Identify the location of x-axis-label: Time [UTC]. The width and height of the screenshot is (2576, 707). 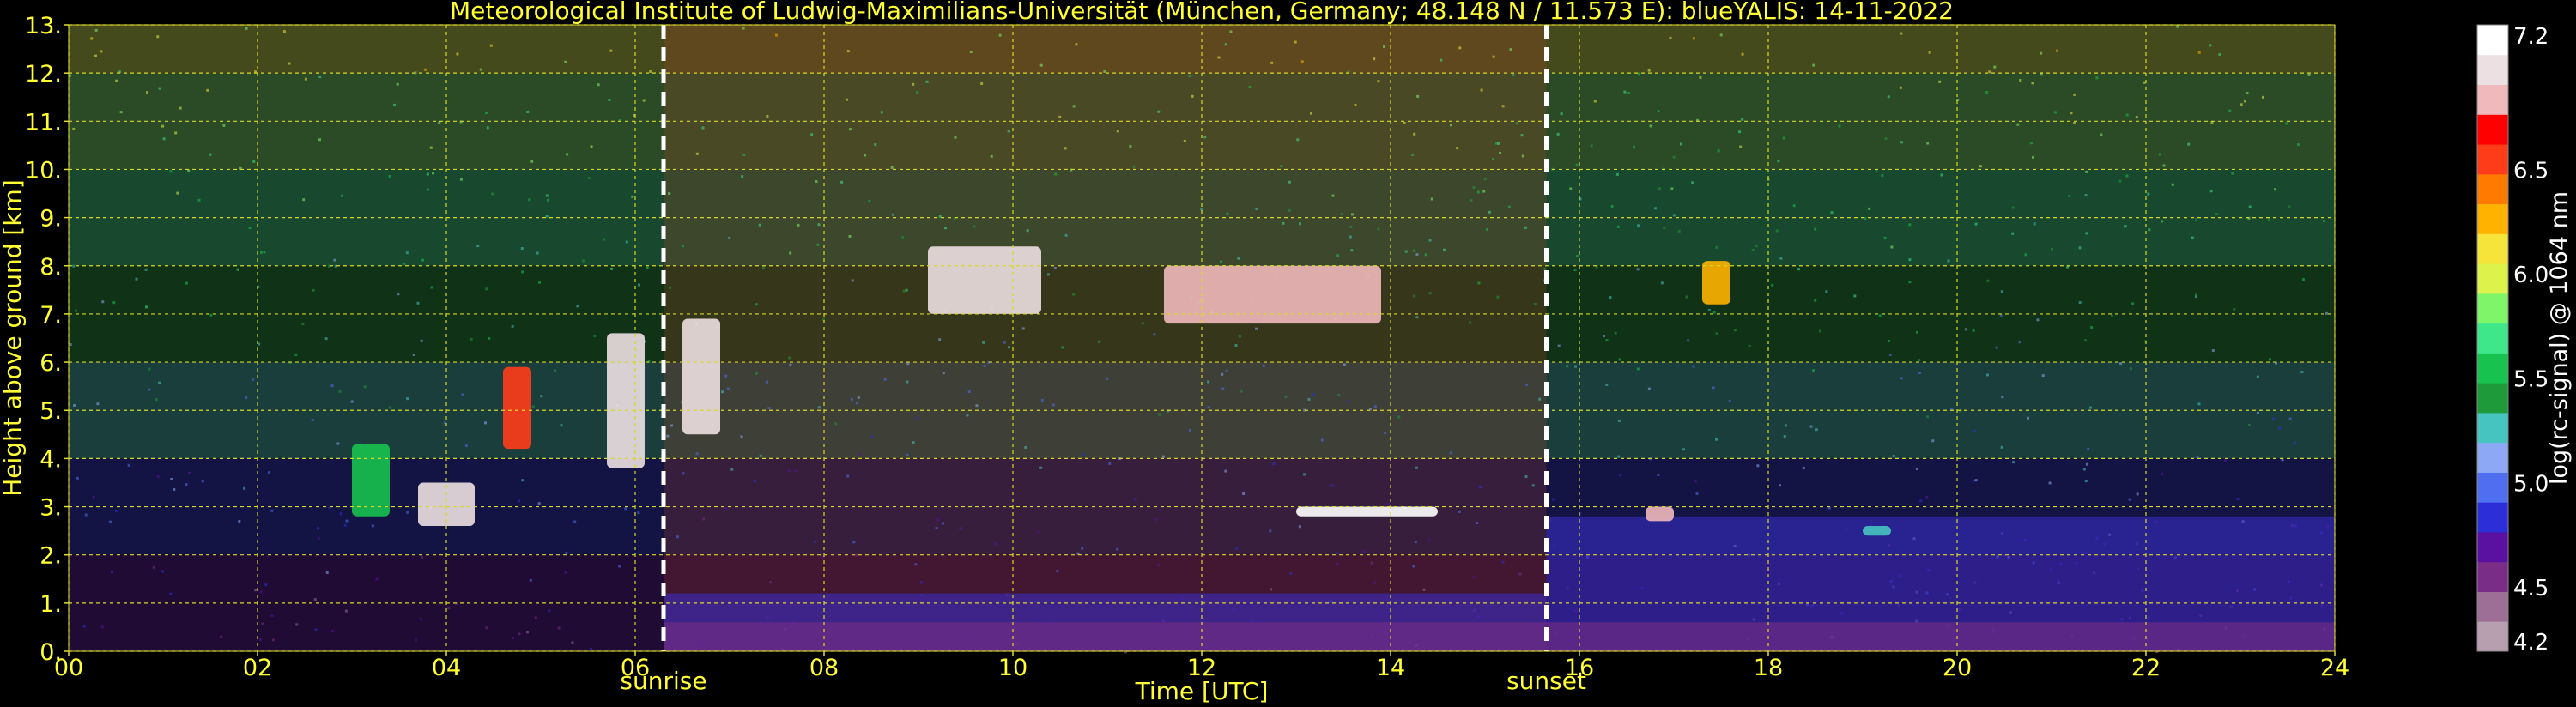
(1202, 691).